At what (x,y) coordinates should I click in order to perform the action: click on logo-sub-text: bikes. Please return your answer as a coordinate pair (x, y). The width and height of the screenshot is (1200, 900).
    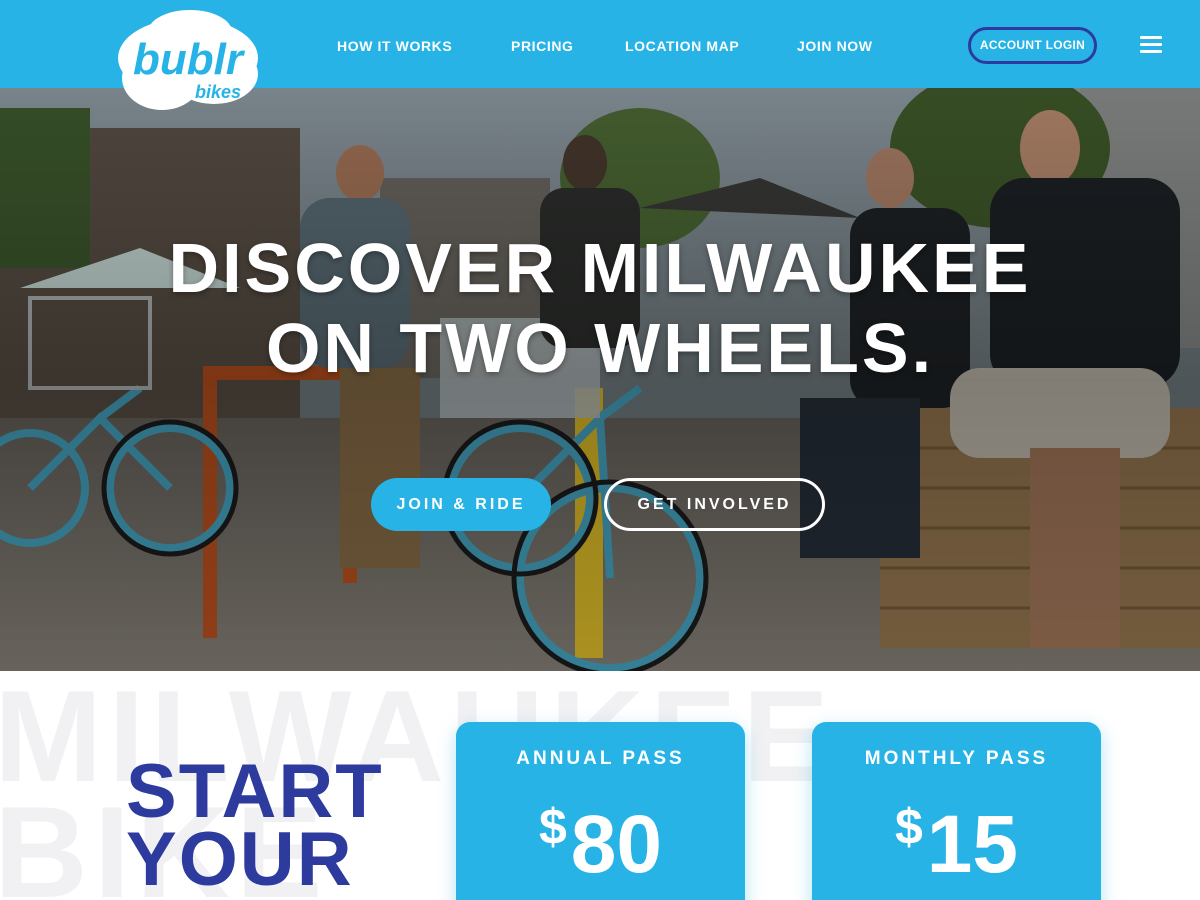
    Looking at the image, I should click on (218, 92).